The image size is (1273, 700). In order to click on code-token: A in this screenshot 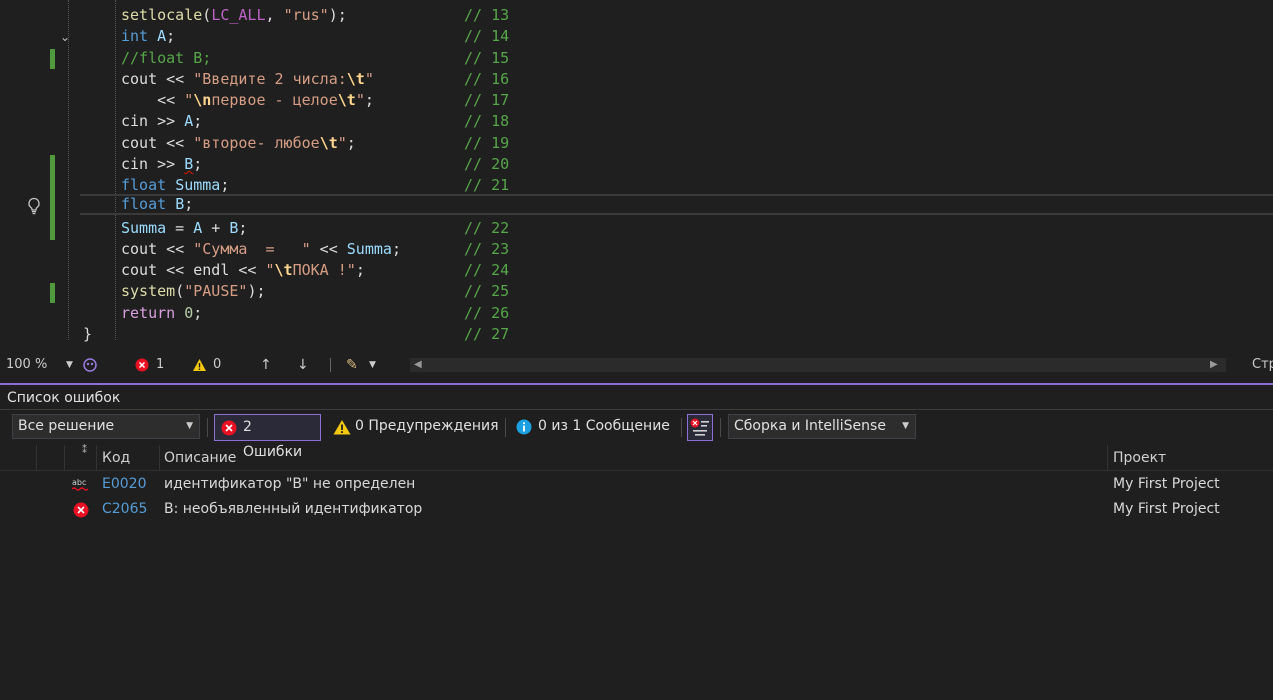, I will do `click(189, 121)`.